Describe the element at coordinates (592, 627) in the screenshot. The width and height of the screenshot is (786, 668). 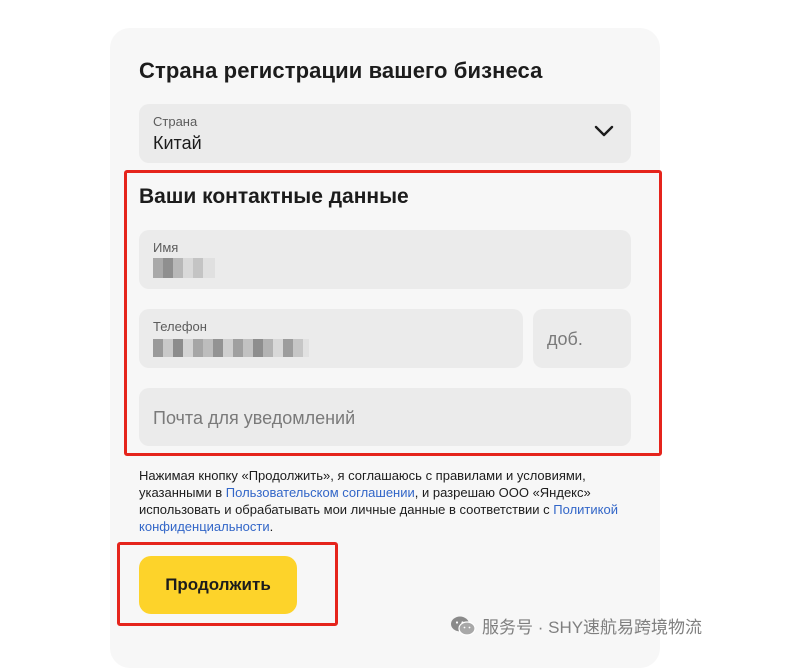
I see `watermark-text: 服务号 · SHY速航易跨境物流` at that location.